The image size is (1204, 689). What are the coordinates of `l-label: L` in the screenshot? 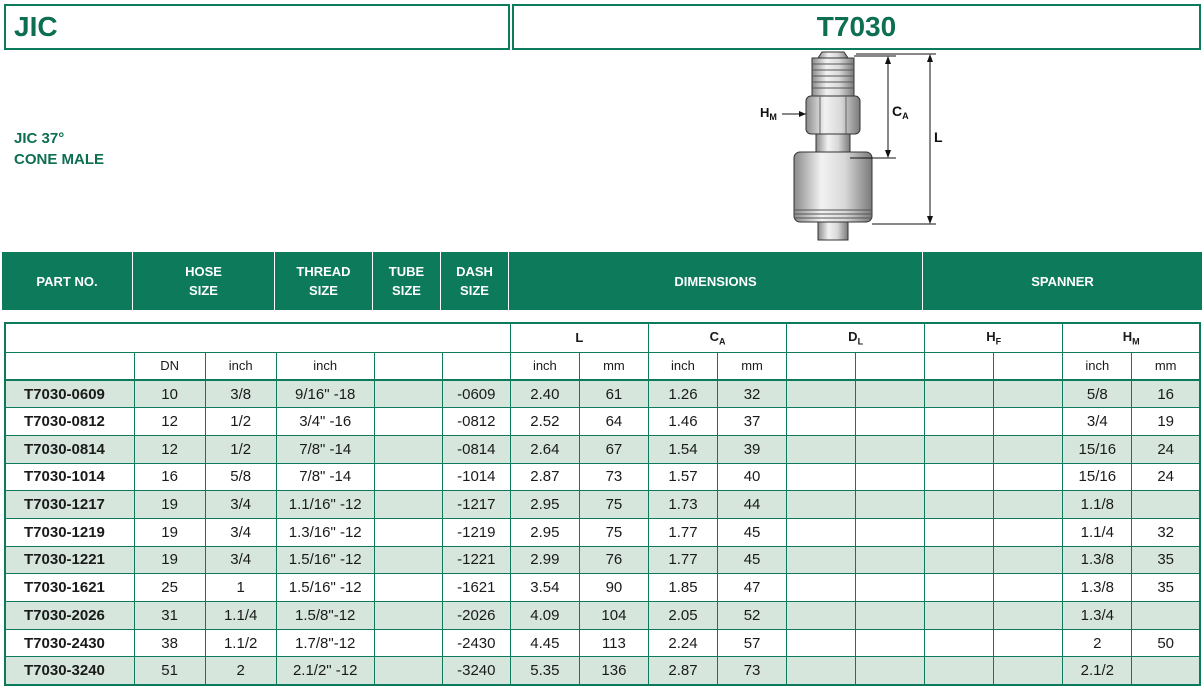 It's located at (938, 137).